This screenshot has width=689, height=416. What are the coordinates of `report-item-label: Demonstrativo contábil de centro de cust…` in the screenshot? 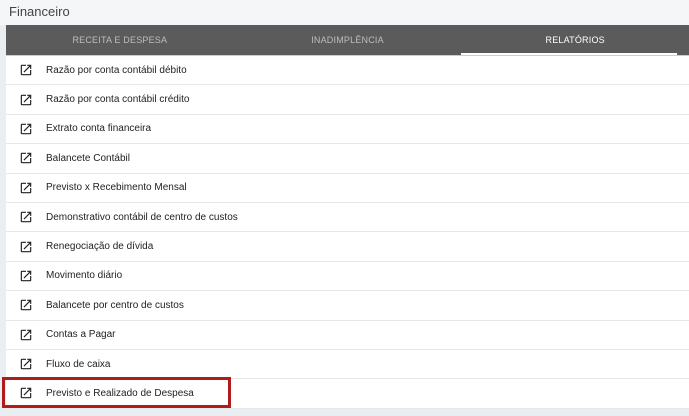 It's located at (142, 217).